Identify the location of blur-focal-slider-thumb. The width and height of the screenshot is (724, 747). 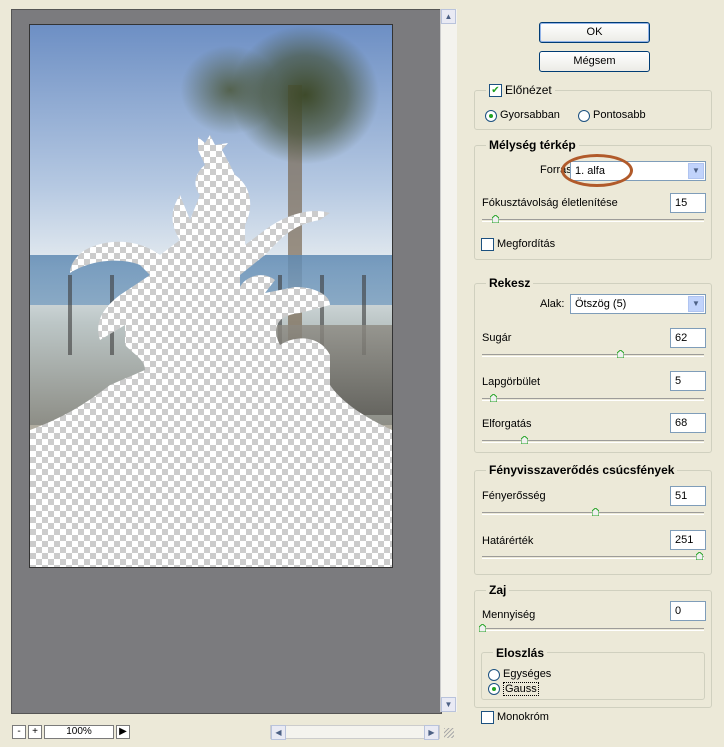
(495, 219).